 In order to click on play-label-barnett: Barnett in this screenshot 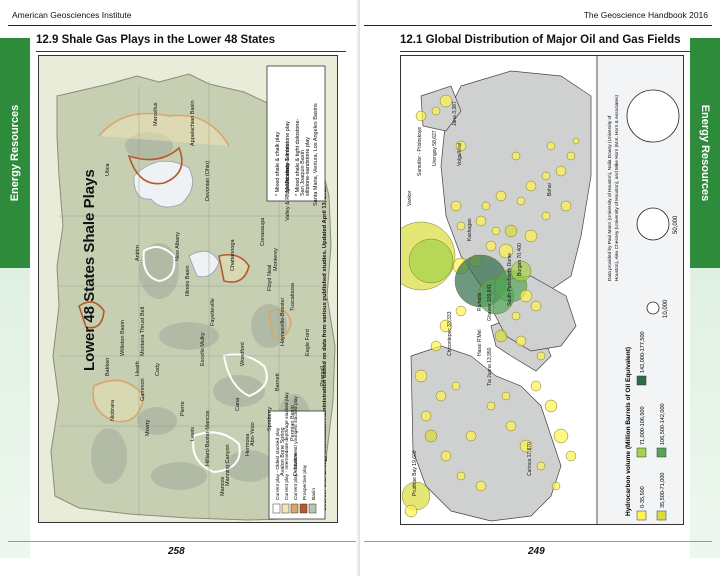, I will do `click(278, 382)`.